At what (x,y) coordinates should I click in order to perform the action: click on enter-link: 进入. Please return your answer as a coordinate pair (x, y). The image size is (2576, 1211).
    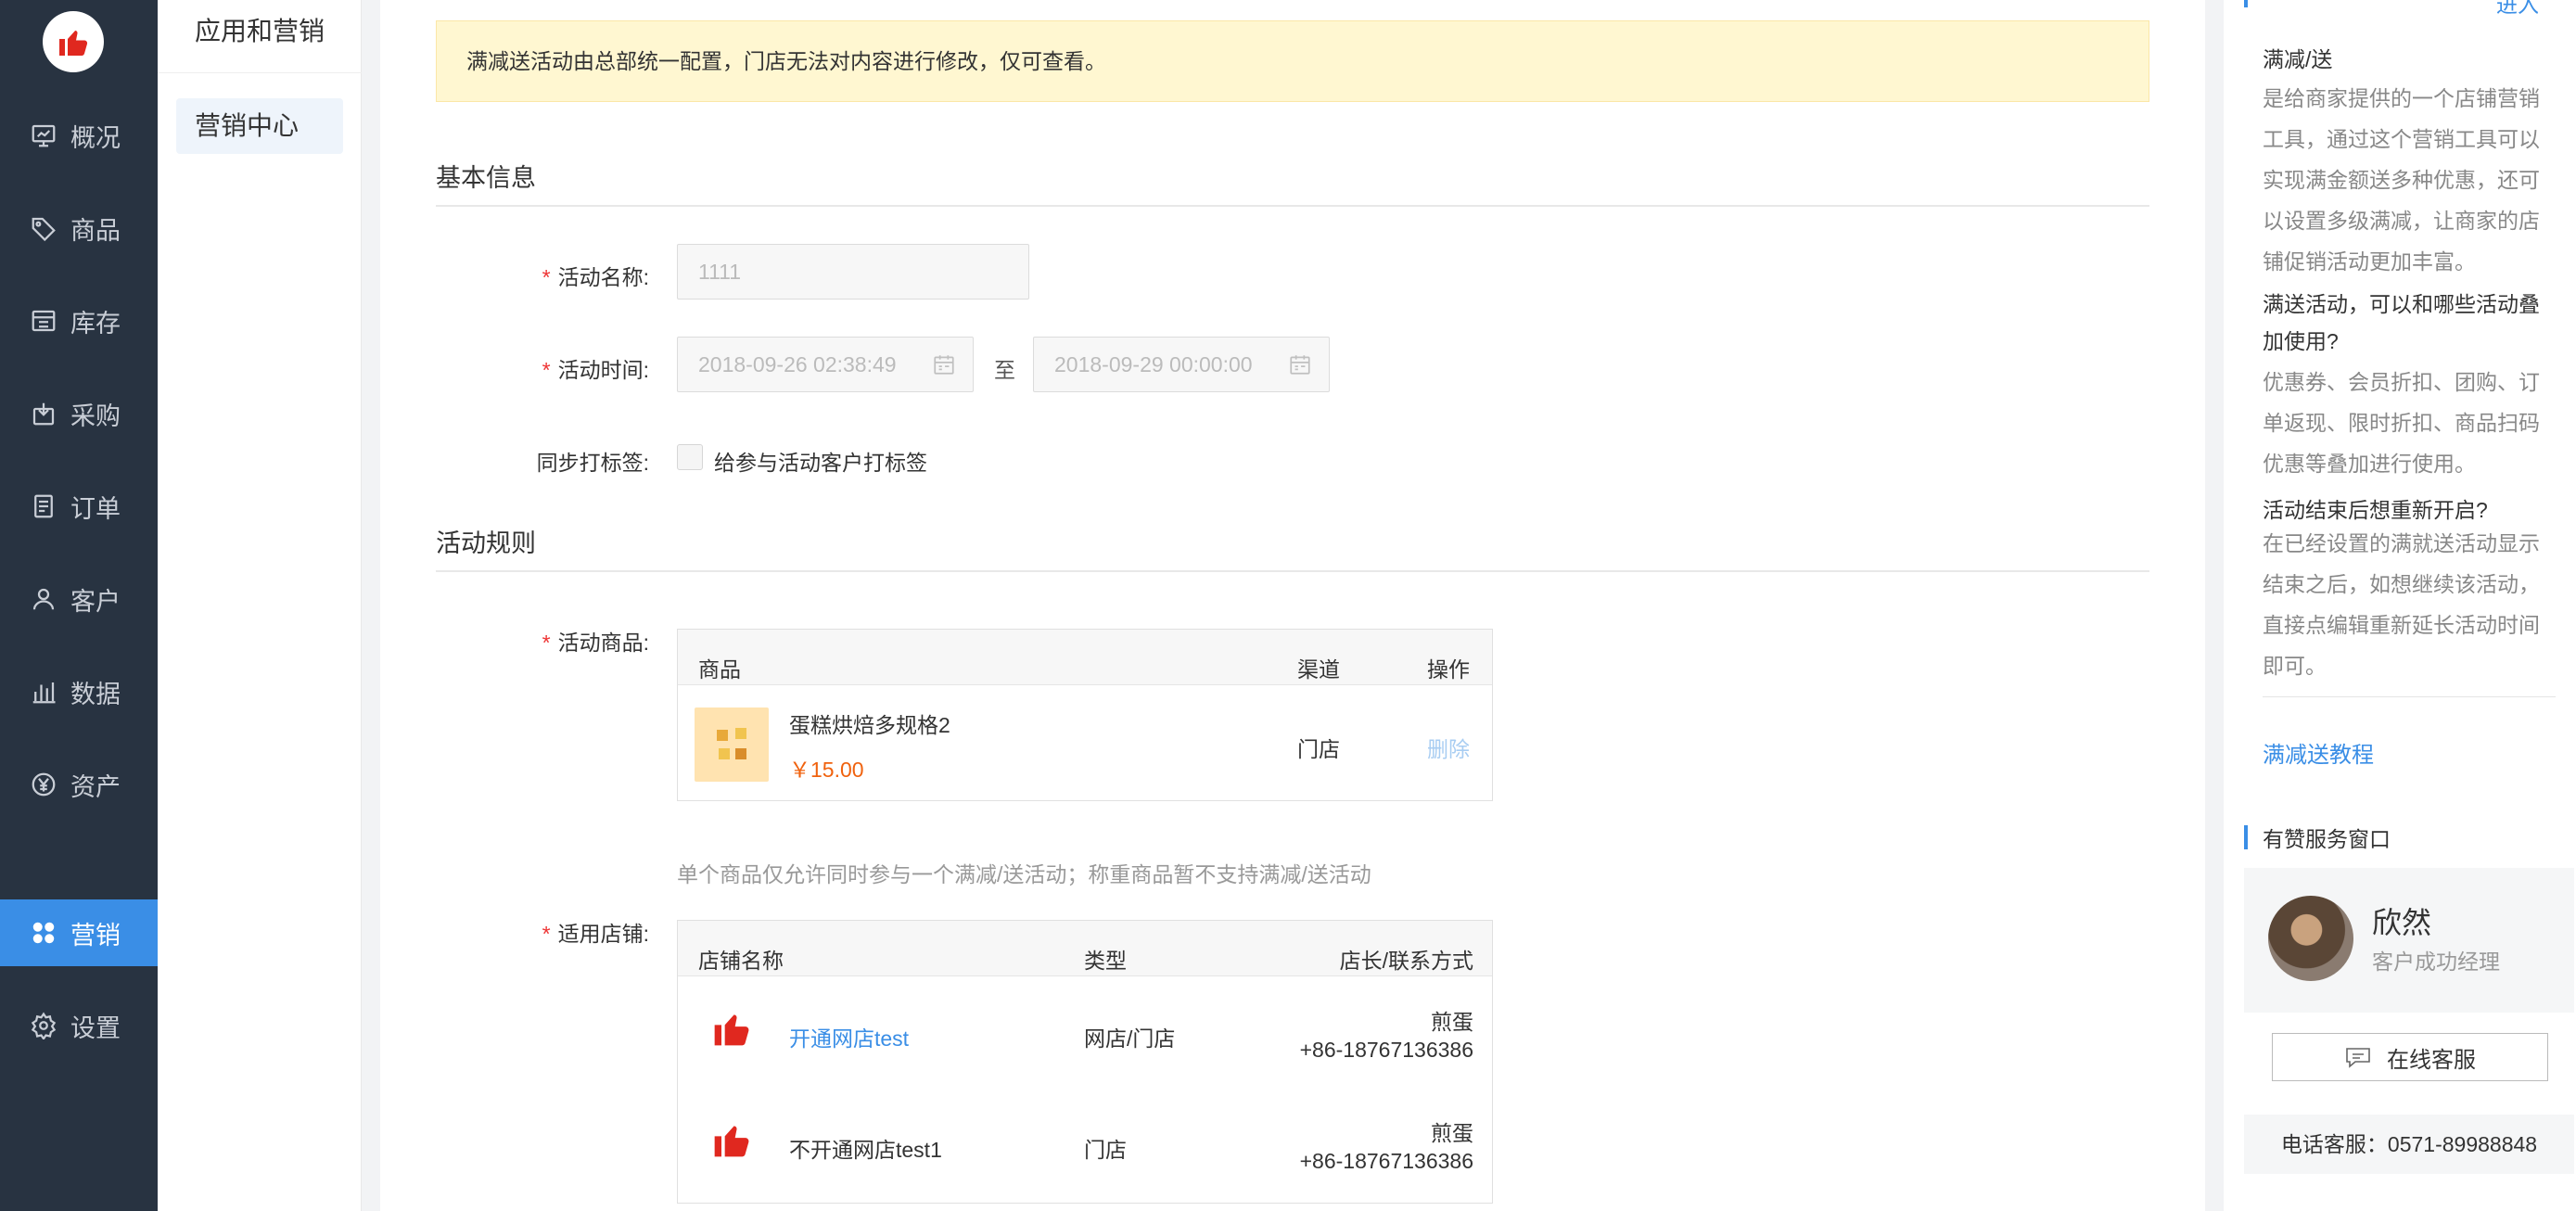
    Looking at the image, I should click on (2517, 9).